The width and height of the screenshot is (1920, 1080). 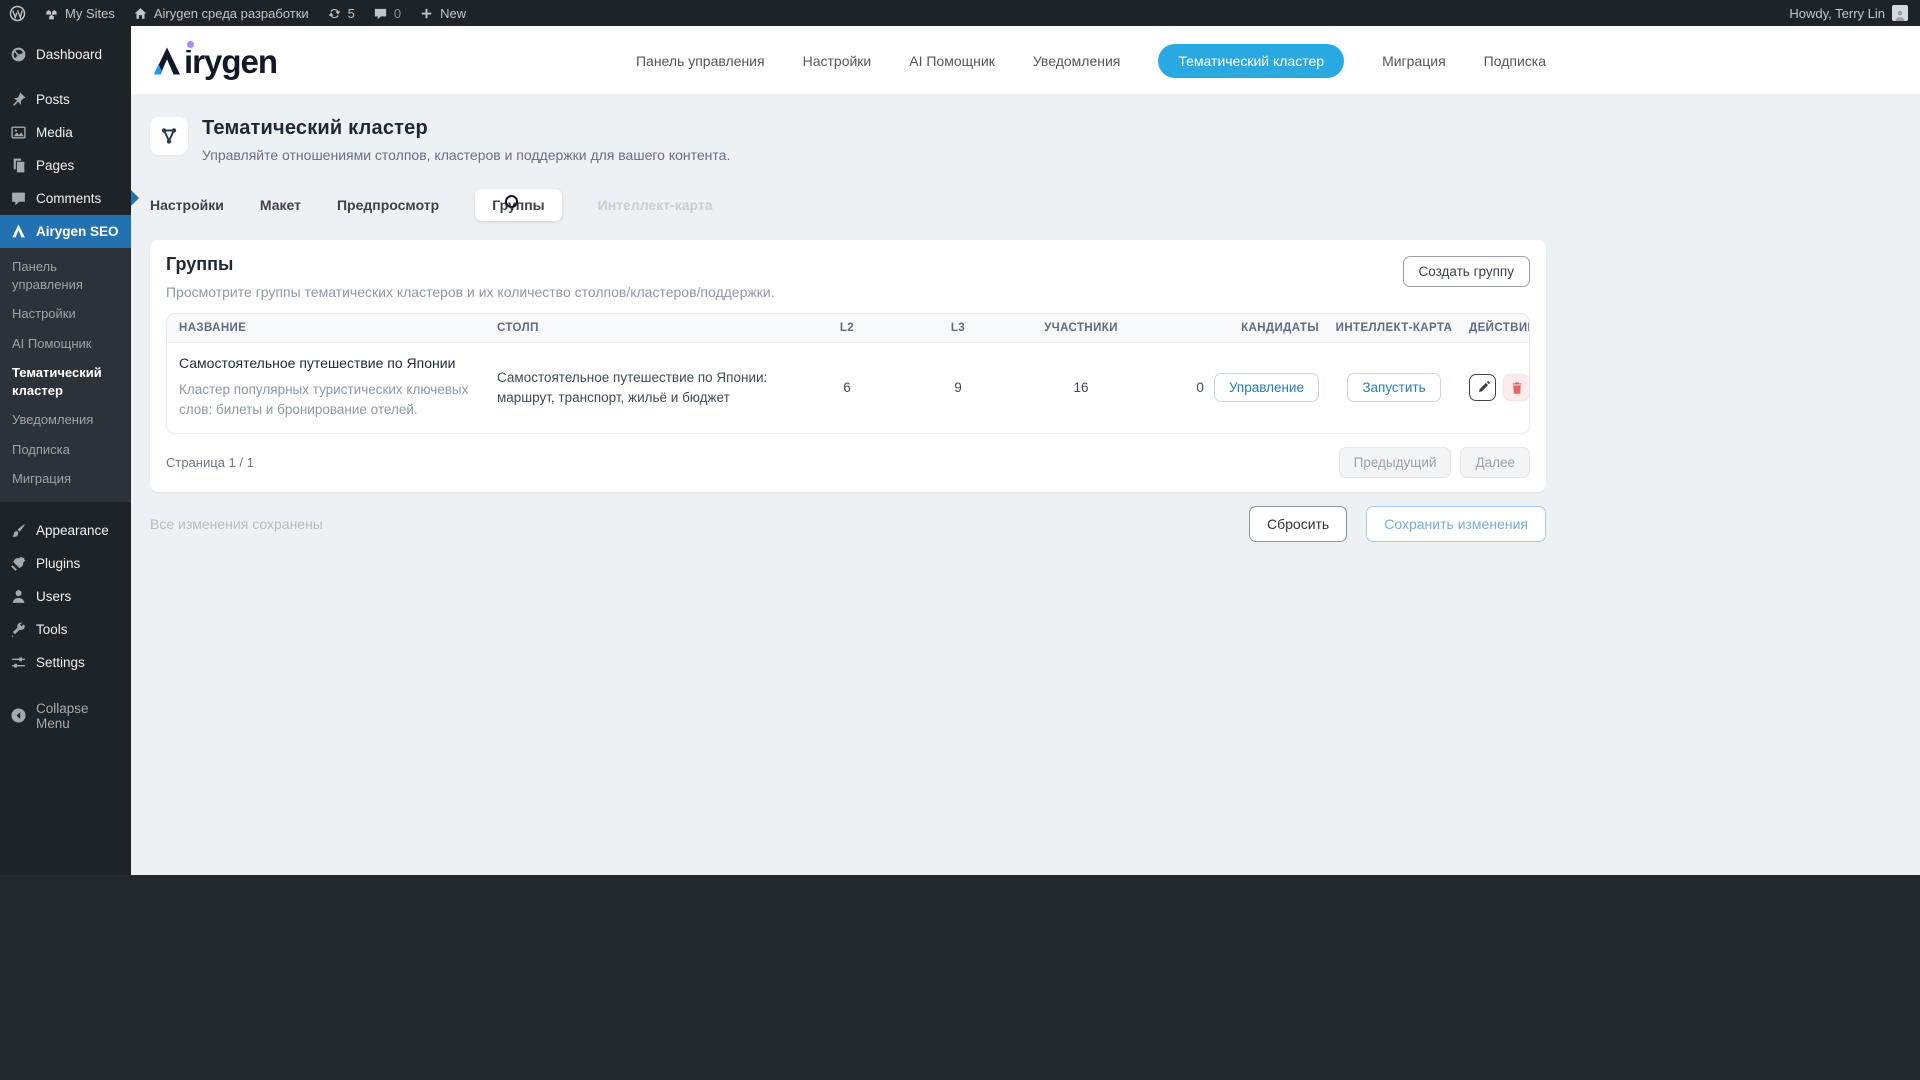 I want to click on airygen-logo-mark, so click(x=167, y=60).